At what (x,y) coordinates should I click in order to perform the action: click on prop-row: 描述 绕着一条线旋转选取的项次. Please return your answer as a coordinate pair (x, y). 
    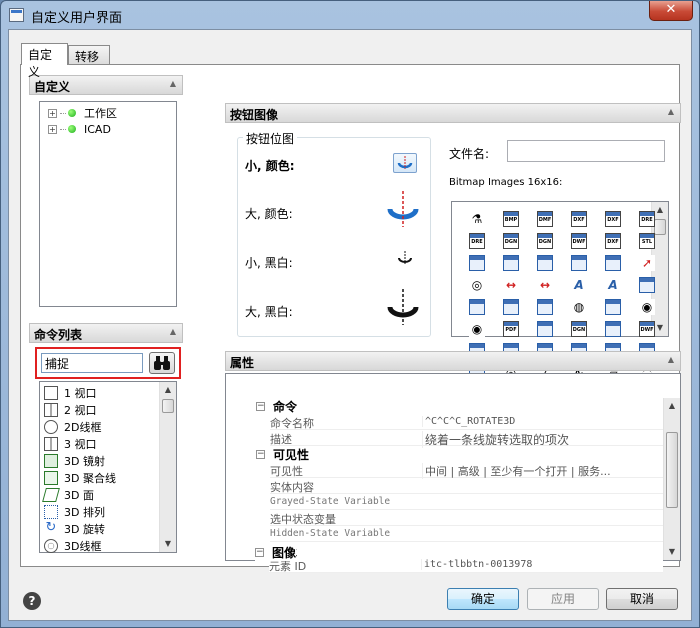
    Looking at the image, I should click on (467, 439).